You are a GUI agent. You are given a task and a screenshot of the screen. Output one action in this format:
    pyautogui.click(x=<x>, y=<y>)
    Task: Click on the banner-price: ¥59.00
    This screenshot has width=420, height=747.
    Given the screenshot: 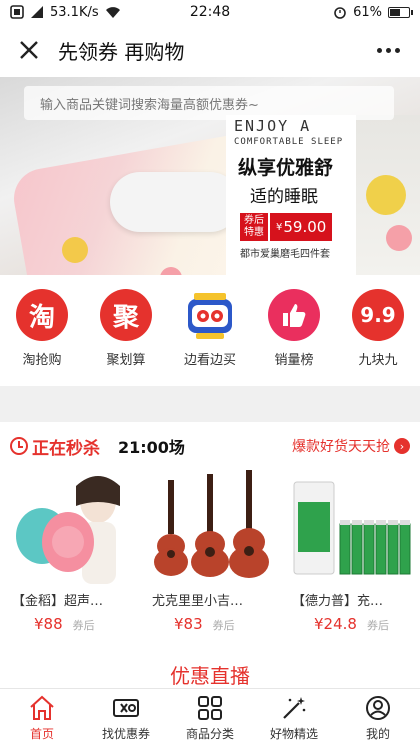 What is the action you would take?
    pyautogui.click(x=301, y=227)
    